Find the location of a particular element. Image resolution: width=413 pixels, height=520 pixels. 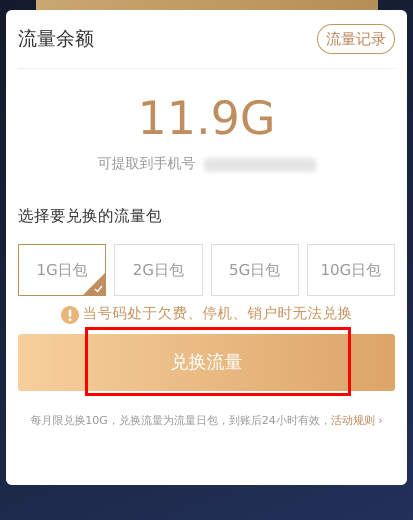

balance-amount: 11.9G is located at coordinates (206, 118).